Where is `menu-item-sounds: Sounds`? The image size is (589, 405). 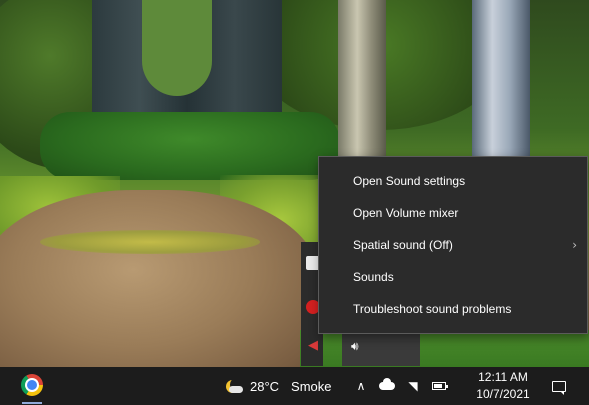 menu-item-sounds: Sounds is located at coordinates (453, 277).